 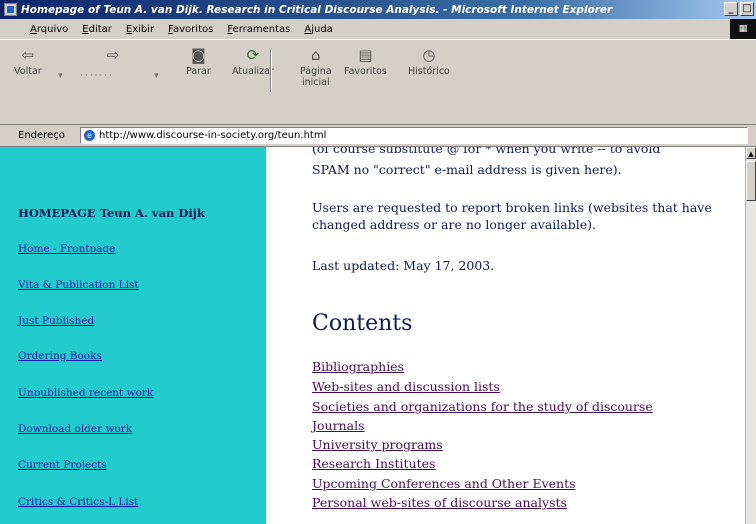 I want to click on sidebar-link-just-published: Just Published, so click(x=56, y=321).